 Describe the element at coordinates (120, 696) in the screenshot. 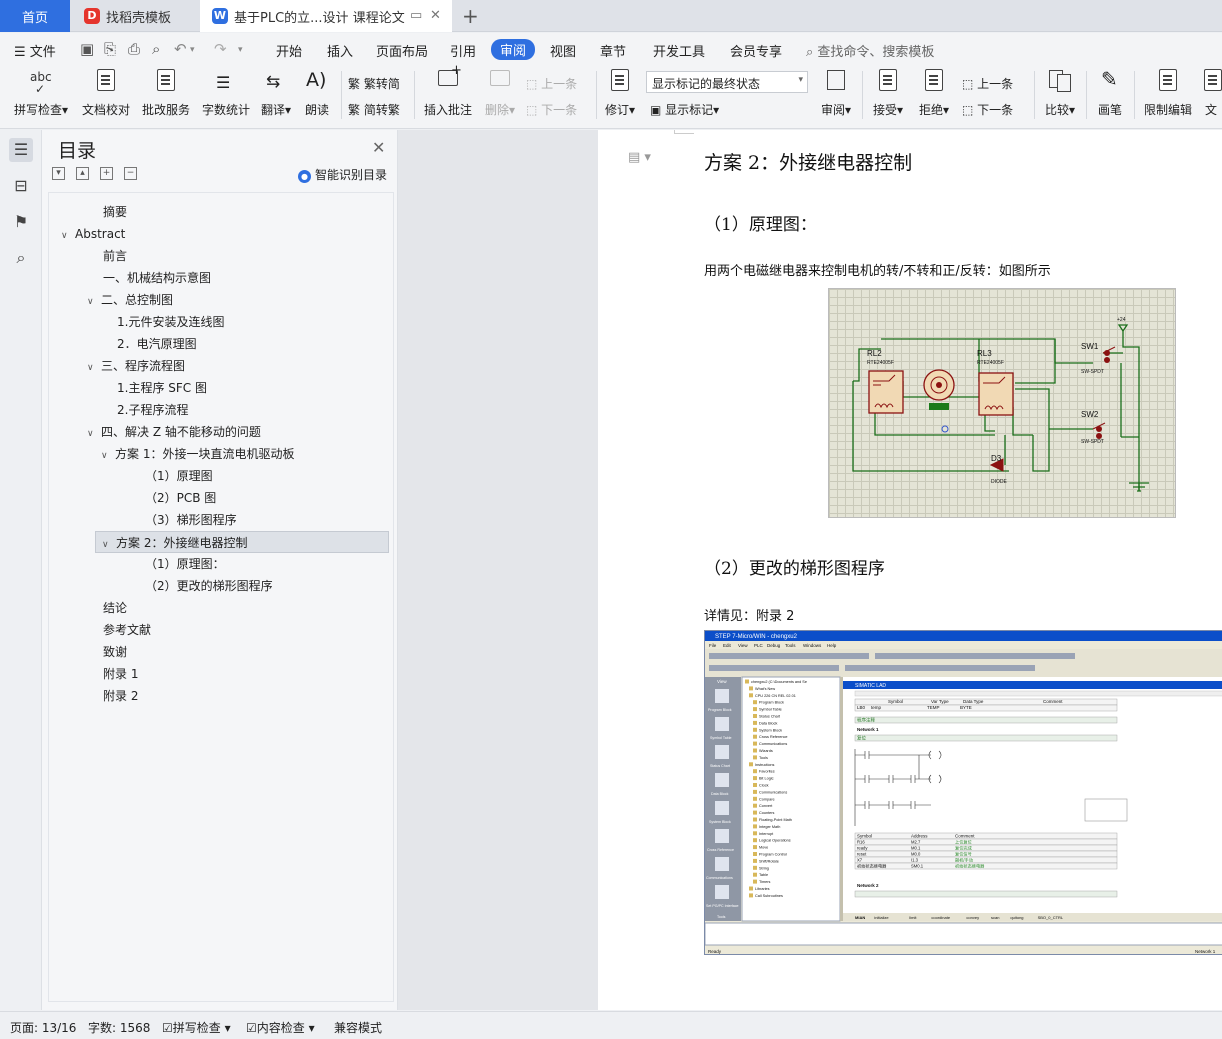

I see `toc-item: 附录 2` at that location.